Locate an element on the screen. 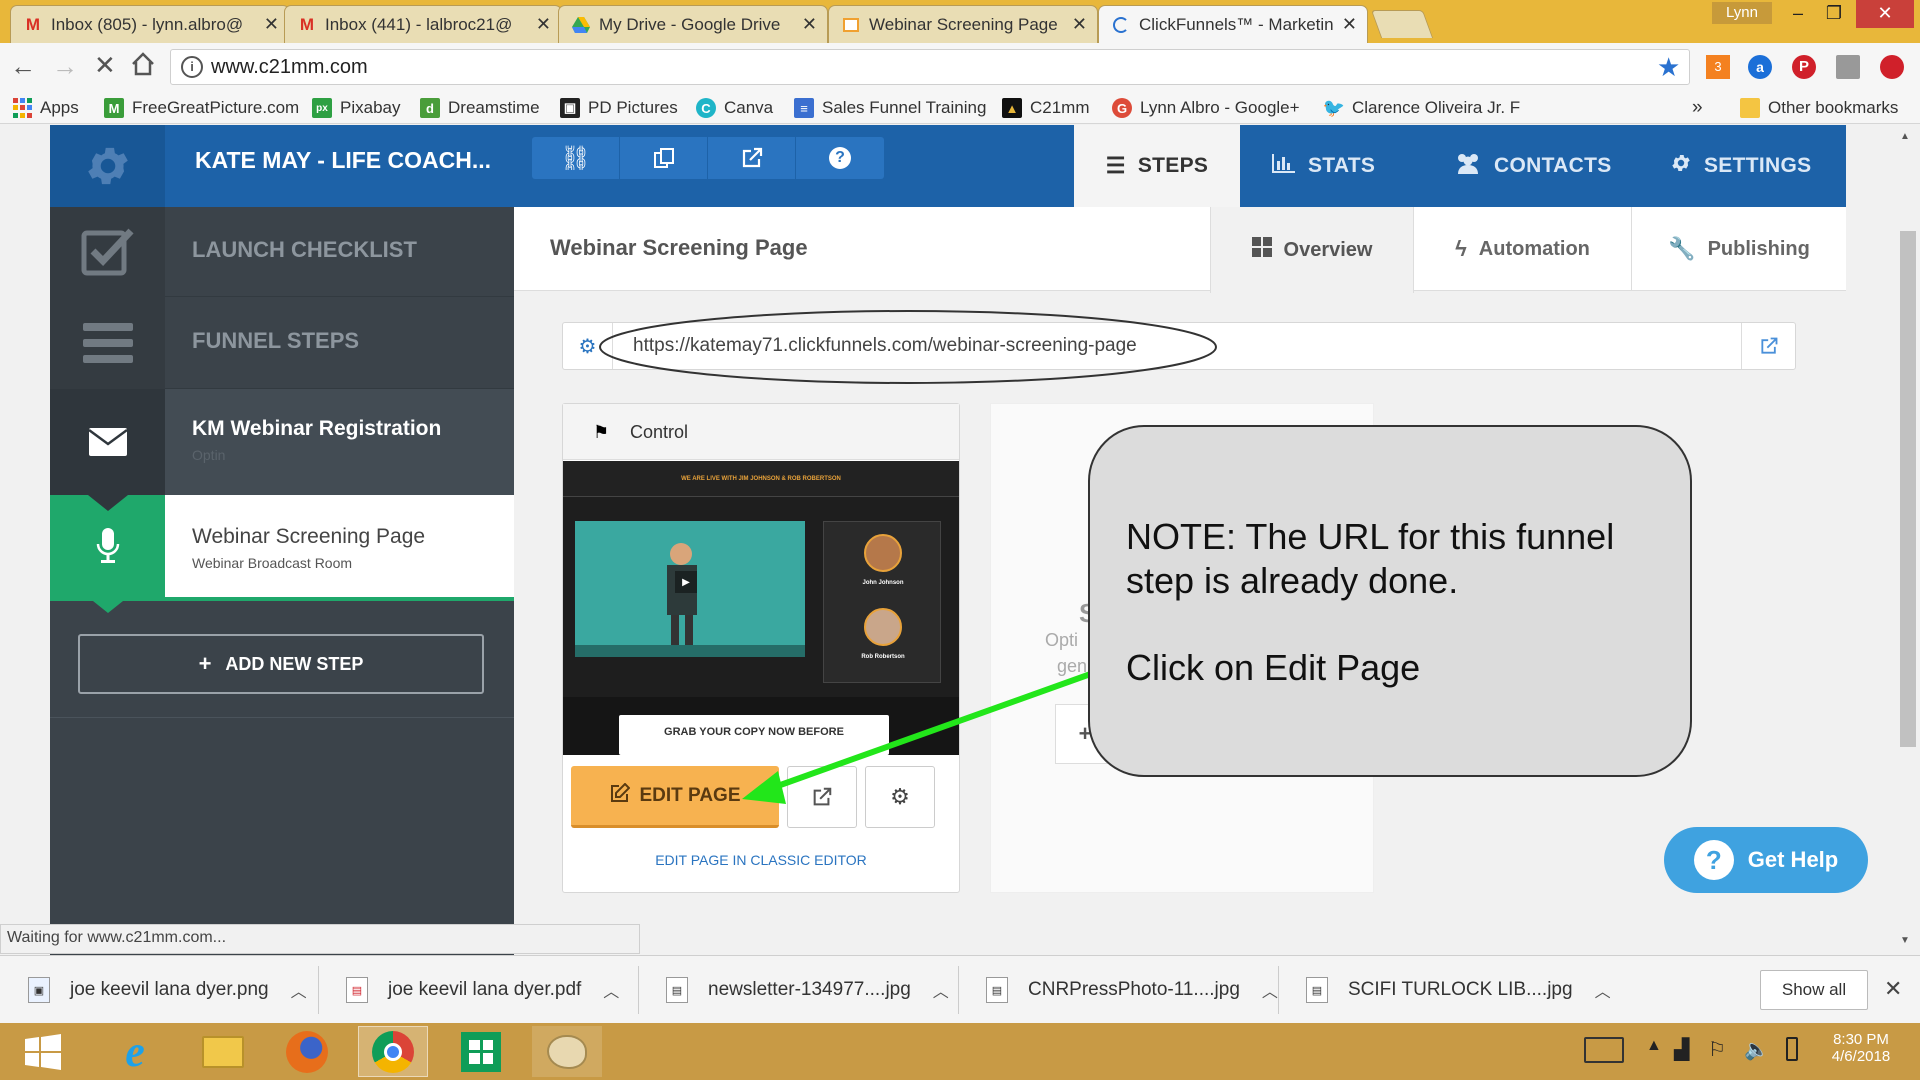 This screenshot has width=1920, height=1080. battery-icon is located at coordinates (1792, 1049).